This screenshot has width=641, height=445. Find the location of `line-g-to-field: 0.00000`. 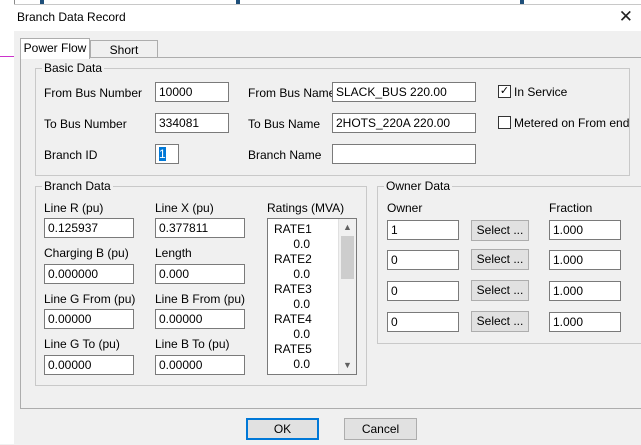

line-g-to-field: 0.00000 is located at coordinates (89, 365).